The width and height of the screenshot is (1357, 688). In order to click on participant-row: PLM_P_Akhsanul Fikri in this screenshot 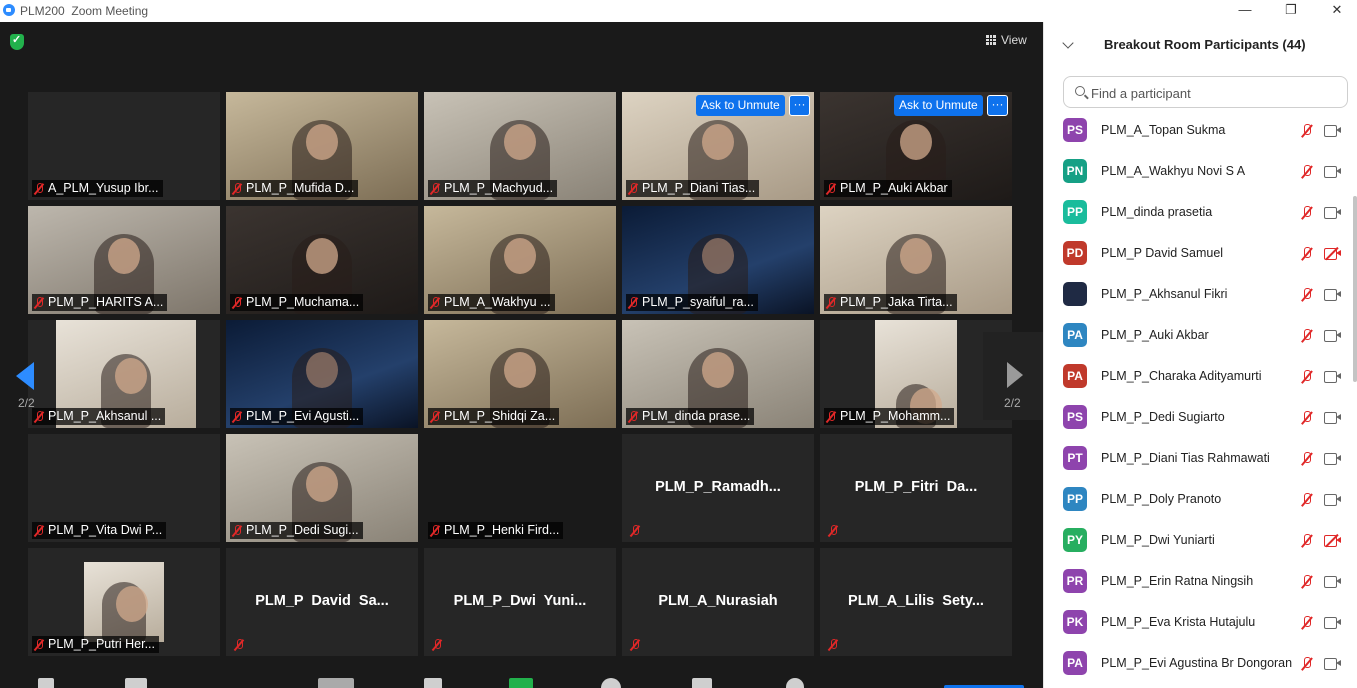, I will do `click(1199, 294)`.